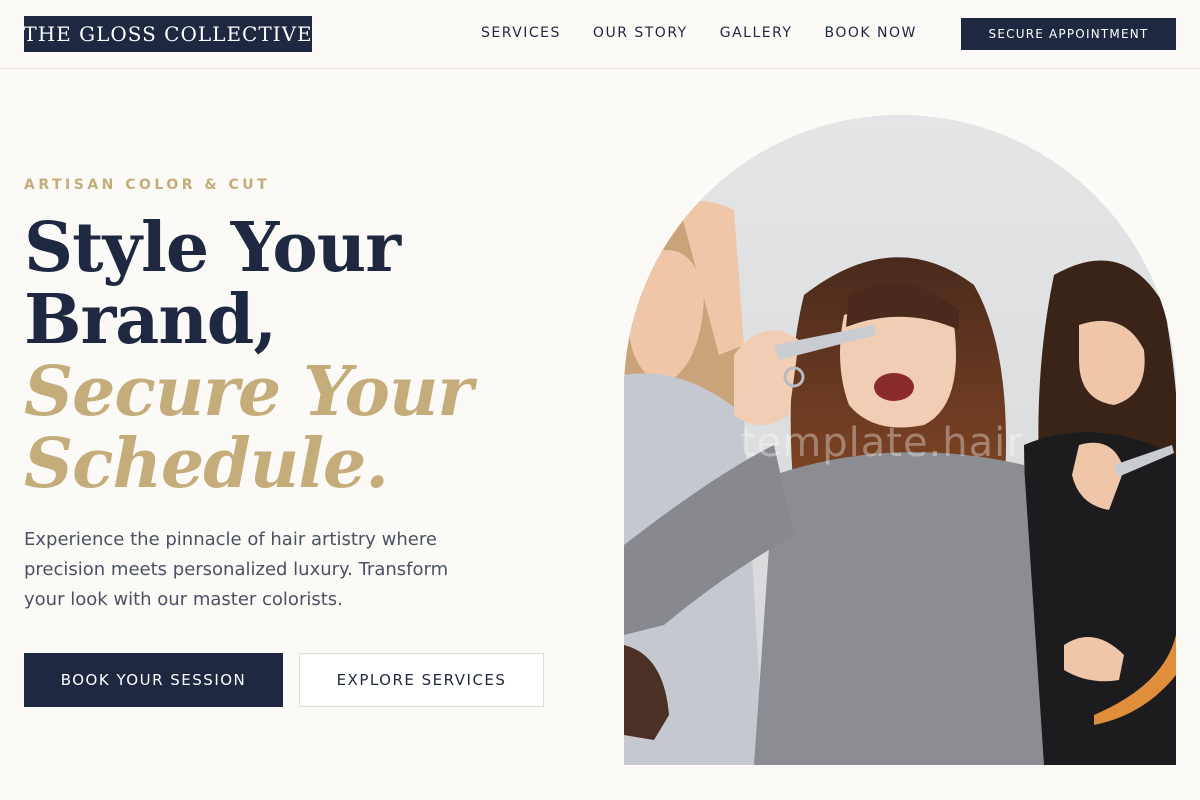 The height and width of the screenshot is (800, 1200). Describe the element at coordinates (640, 33) in the screenshot. I see `nav-link-our-story: OUR STORY` at that location.